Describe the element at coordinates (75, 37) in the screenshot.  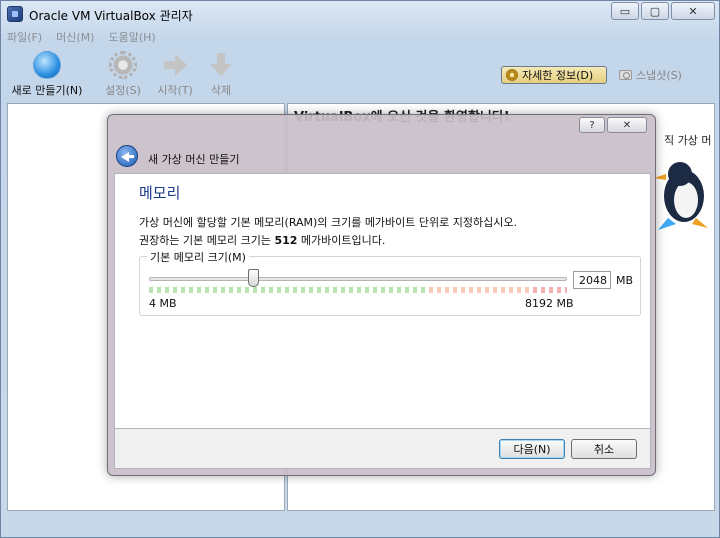
I see `menu-machine: 머신(M)` at that location.